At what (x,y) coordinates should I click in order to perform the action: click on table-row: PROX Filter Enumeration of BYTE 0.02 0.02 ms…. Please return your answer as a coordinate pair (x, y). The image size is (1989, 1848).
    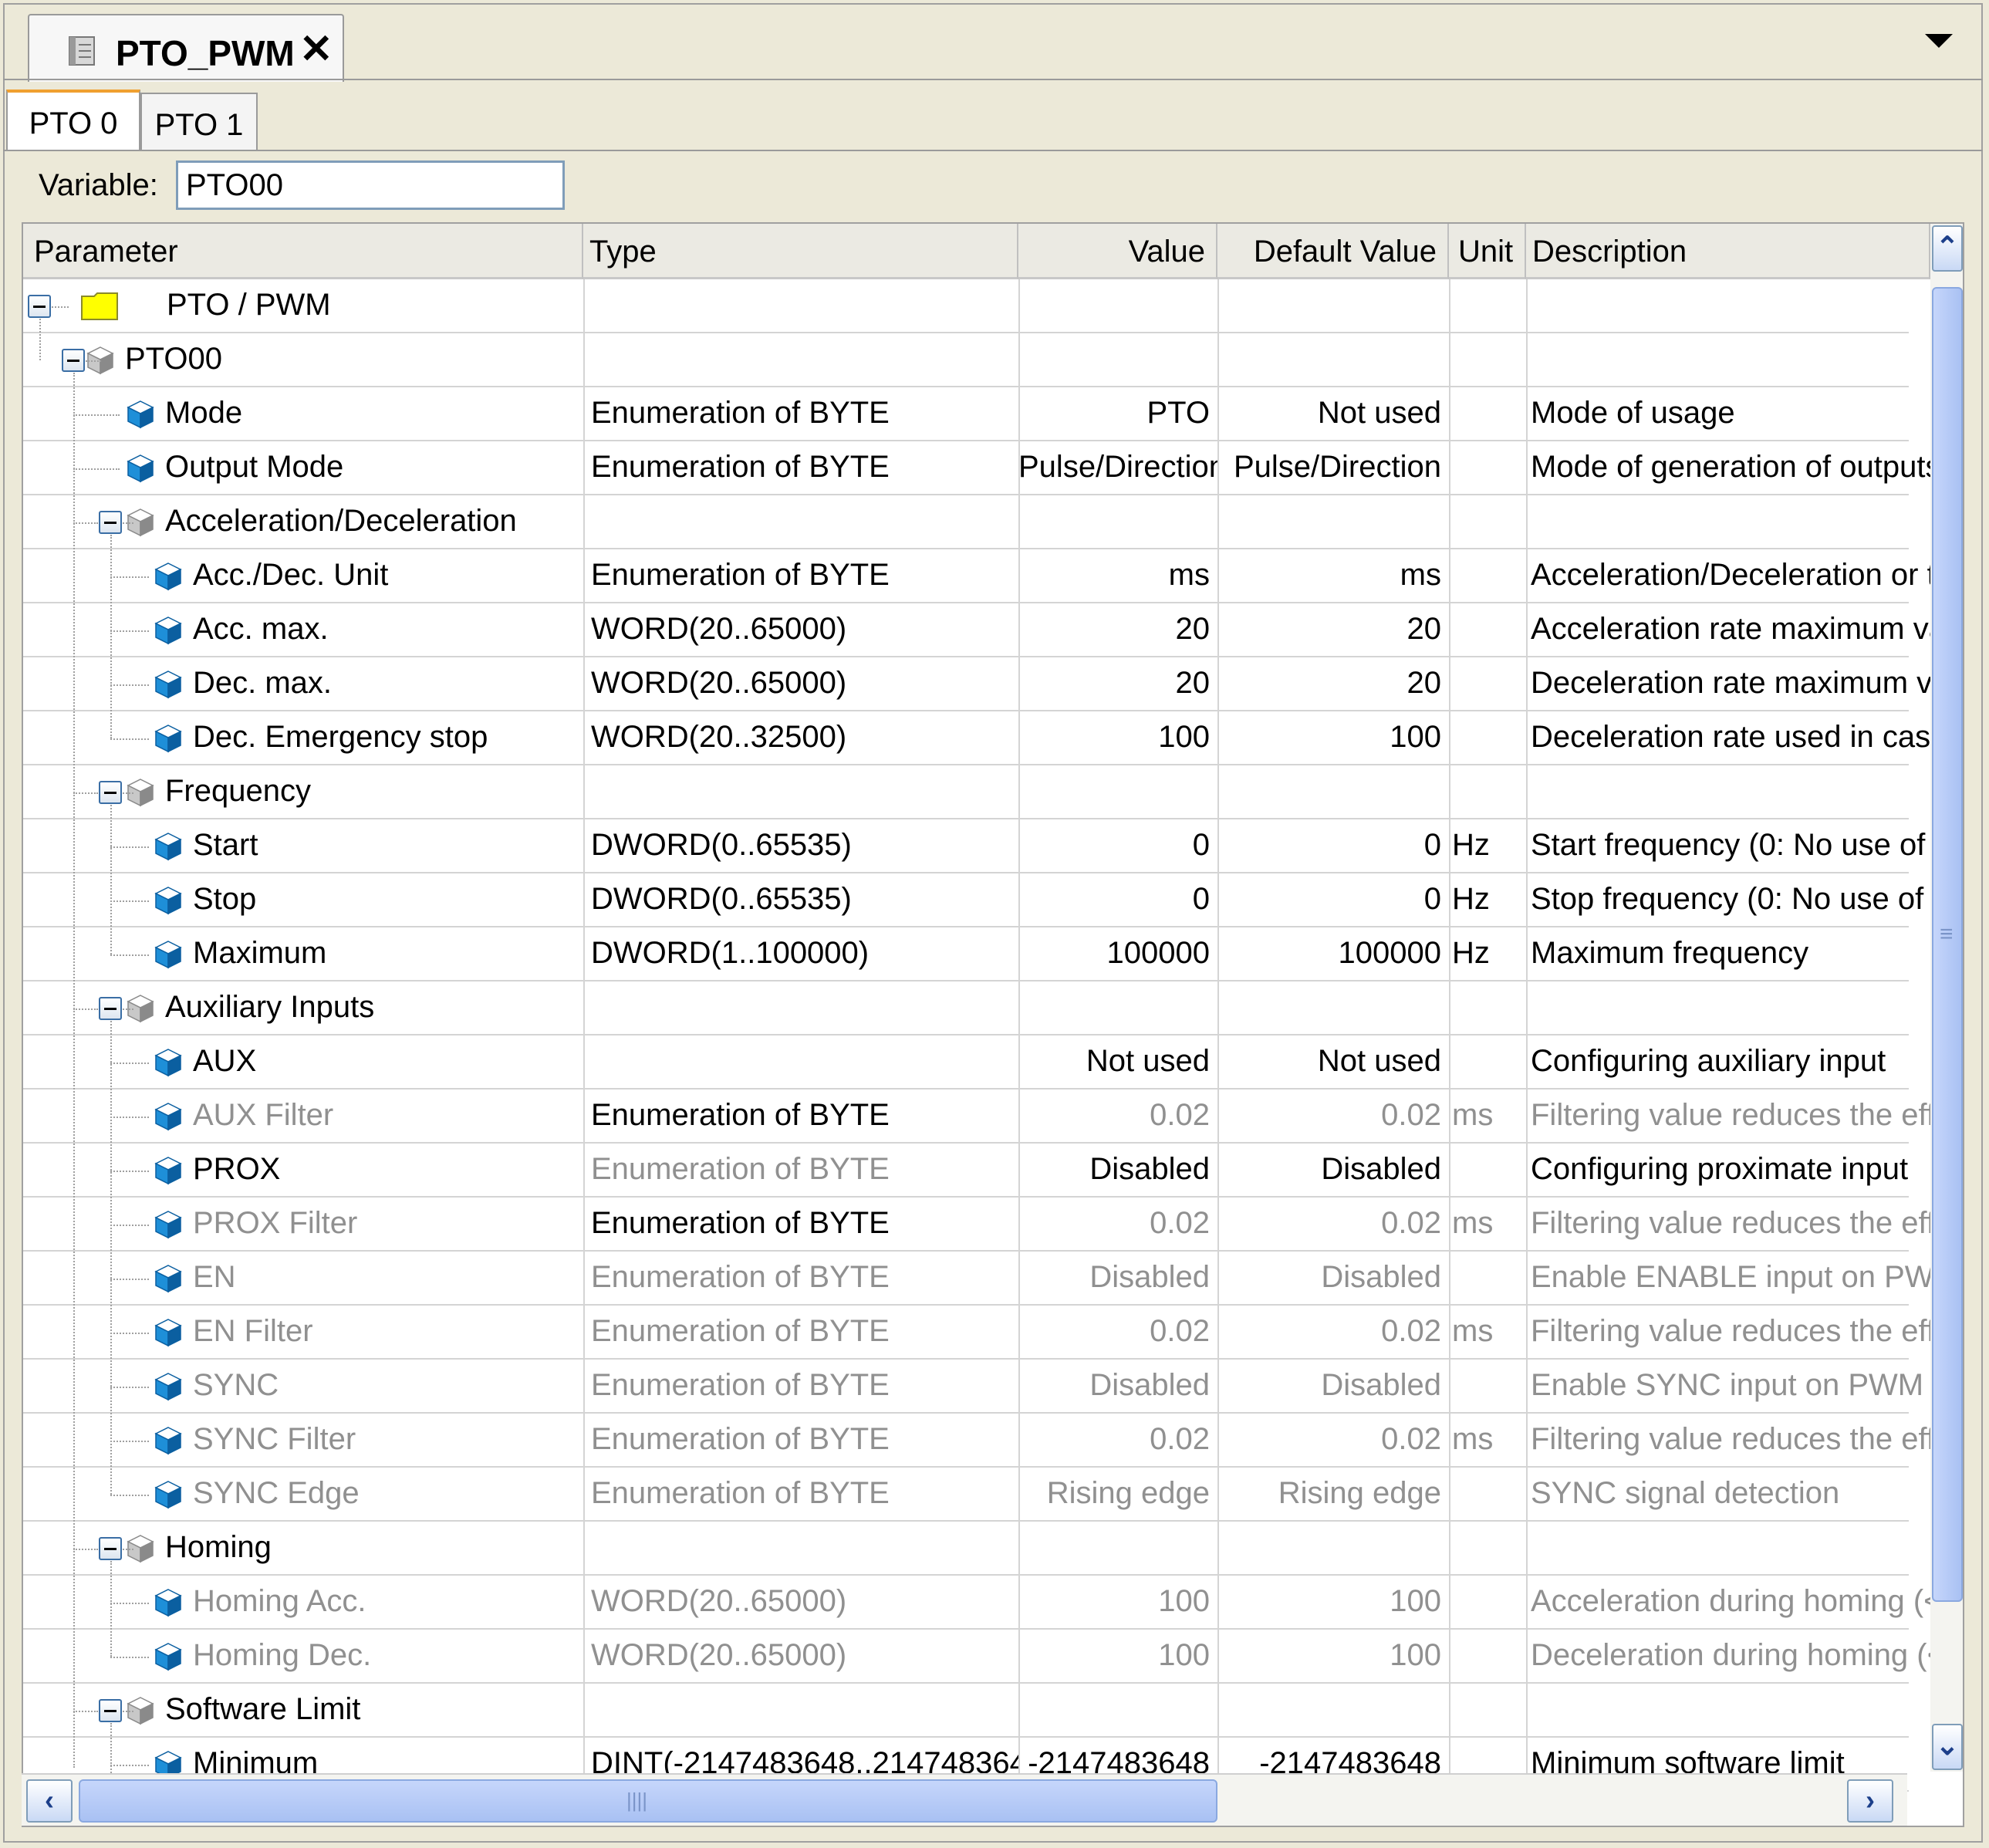
    Looking at the image, I should click on (977, 1225).